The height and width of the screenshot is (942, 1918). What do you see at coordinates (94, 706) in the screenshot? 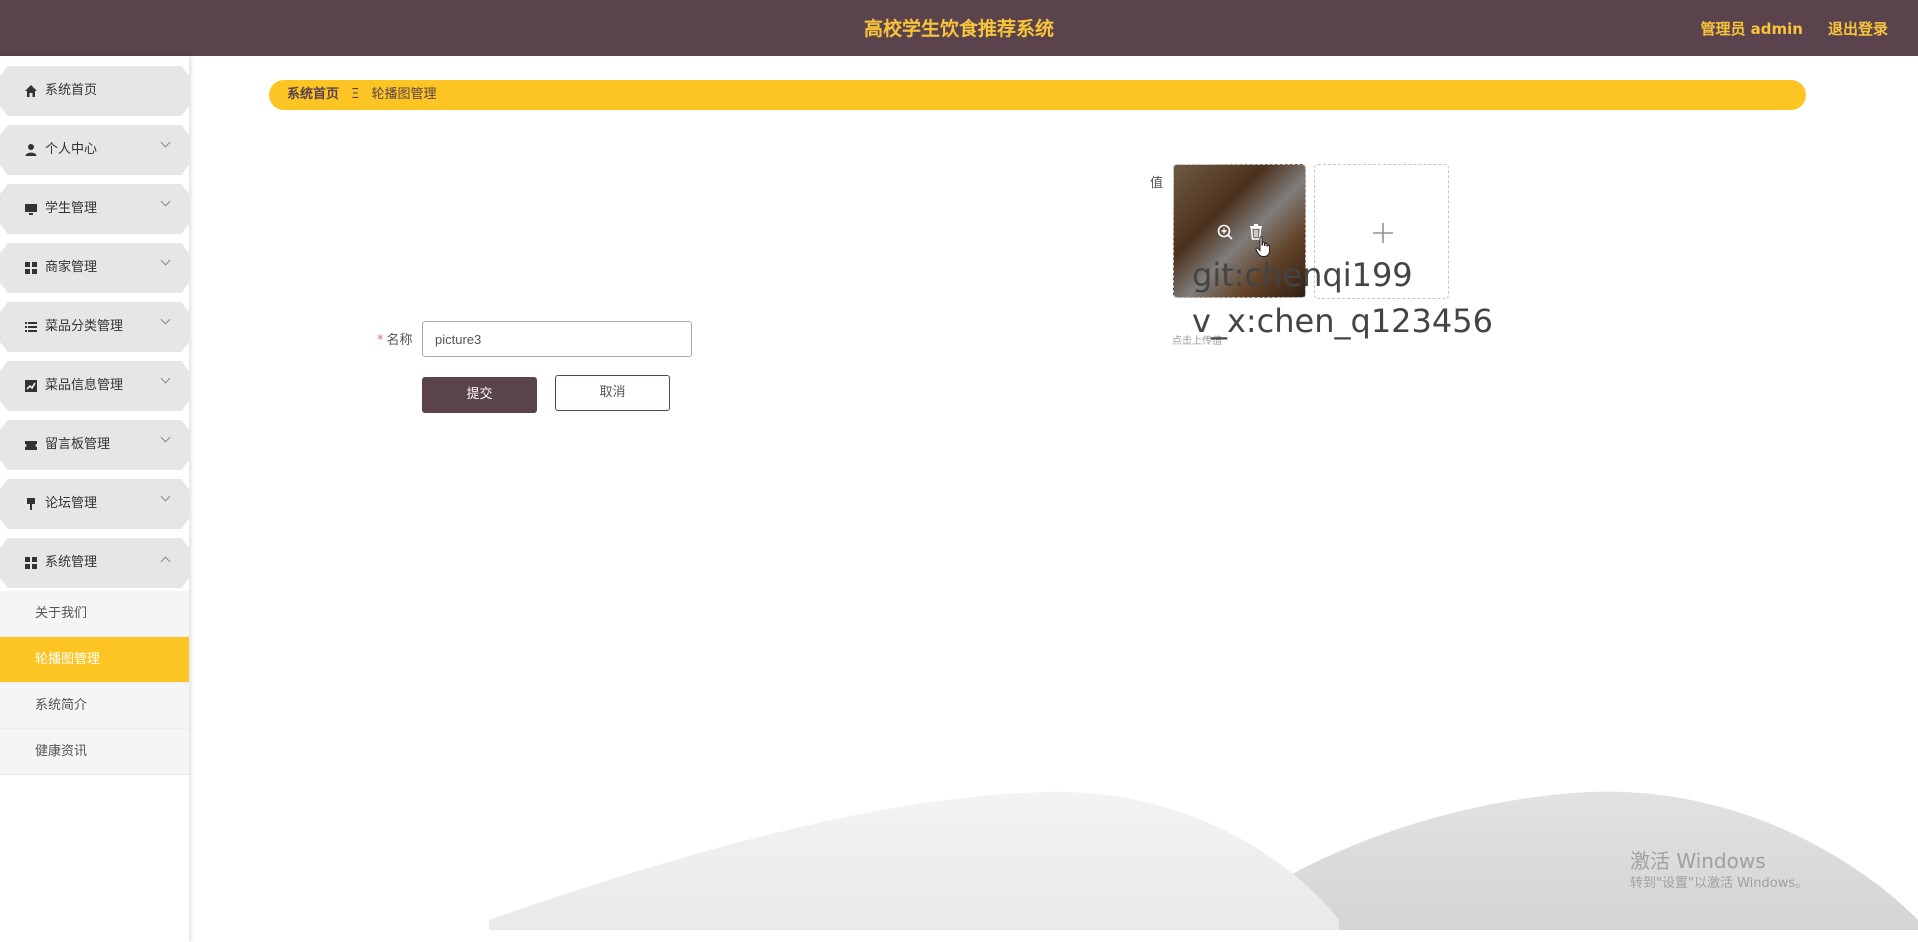
I see `submenu-item-system-intro: 系统简介` at bounding box center [94, 706].